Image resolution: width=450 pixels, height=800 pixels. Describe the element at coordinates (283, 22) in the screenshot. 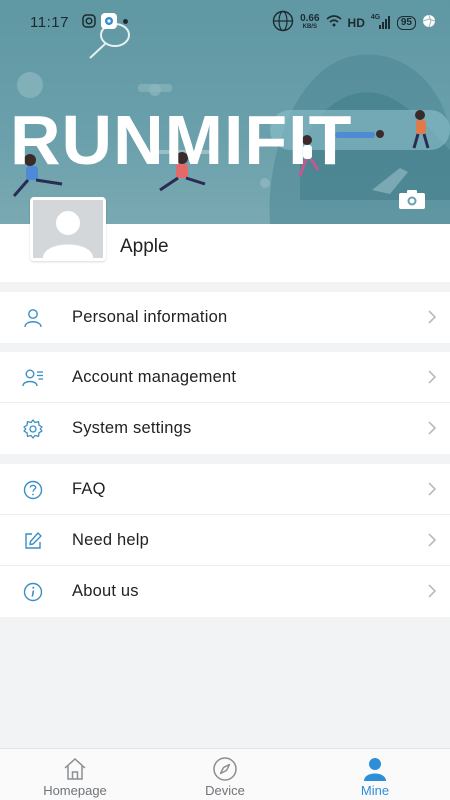

I see `globe-icon` at that location.